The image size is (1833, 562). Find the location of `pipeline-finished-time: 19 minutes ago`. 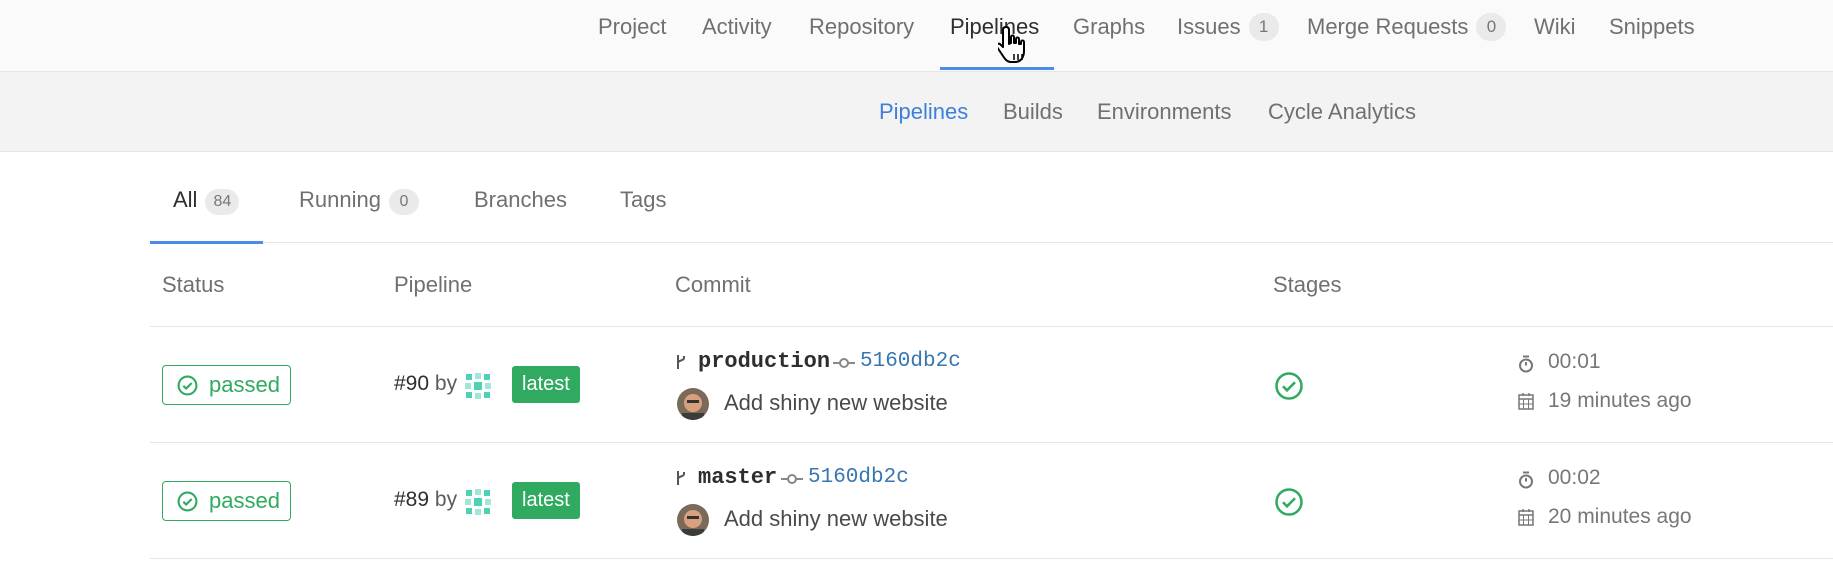

pipeline-finished-time: 19 minutes ago is located at coordinates (1620, 400).